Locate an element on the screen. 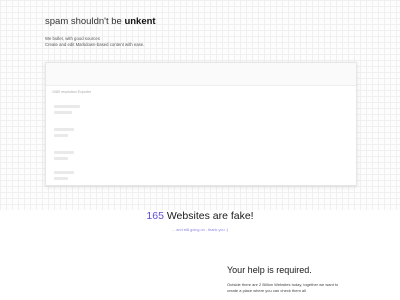  help-title: Your help is required. is located at coordinates (269, 270).